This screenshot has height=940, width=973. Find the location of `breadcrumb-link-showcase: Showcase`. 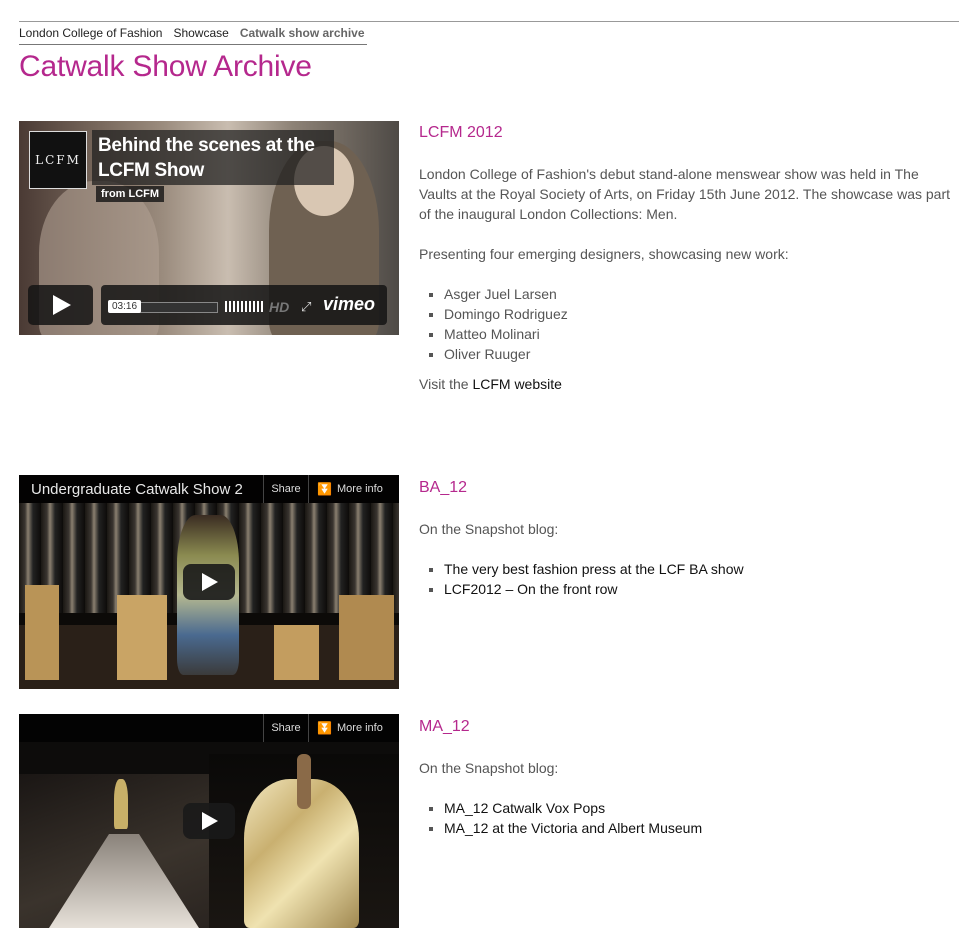

breadcrumb-link-showcase: Showcase is located at coordinates (200, 33).